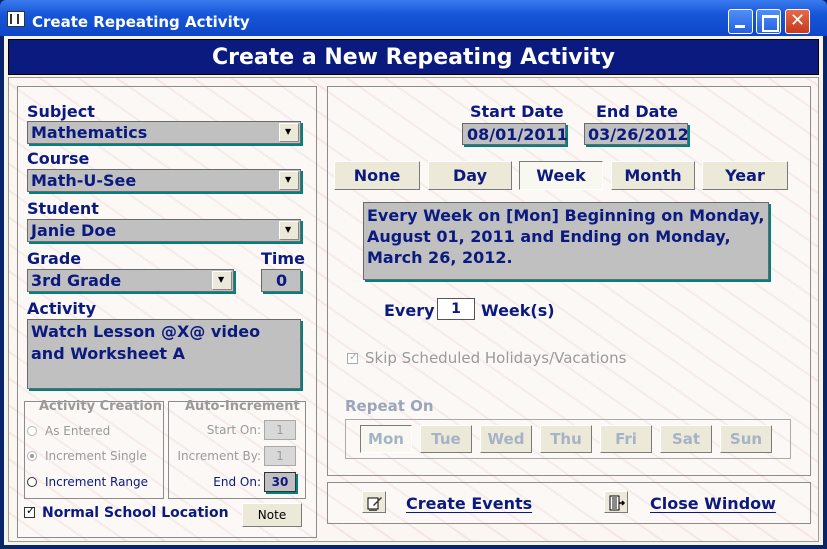  I want to click on description-line-2: August 01, 2011 and Ending on Monday,, so click(549, 236).